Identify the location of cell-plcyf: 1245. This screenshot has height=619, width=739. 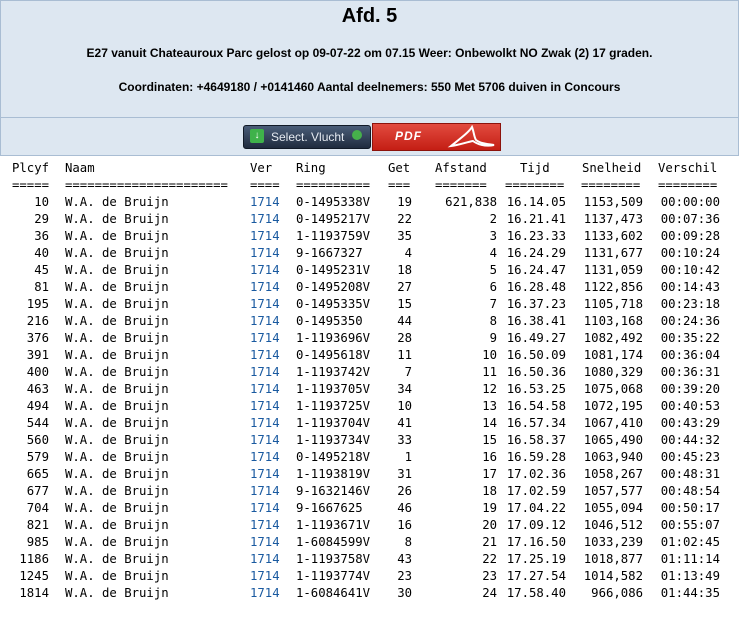
(34, 576).